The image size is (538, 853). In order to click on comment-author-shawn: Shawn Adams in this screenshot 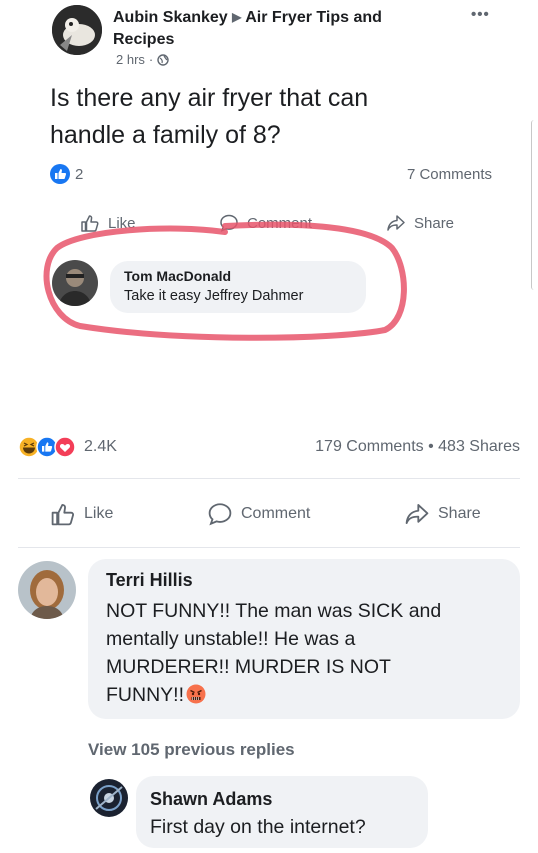, I will do `click(211, 799)`.